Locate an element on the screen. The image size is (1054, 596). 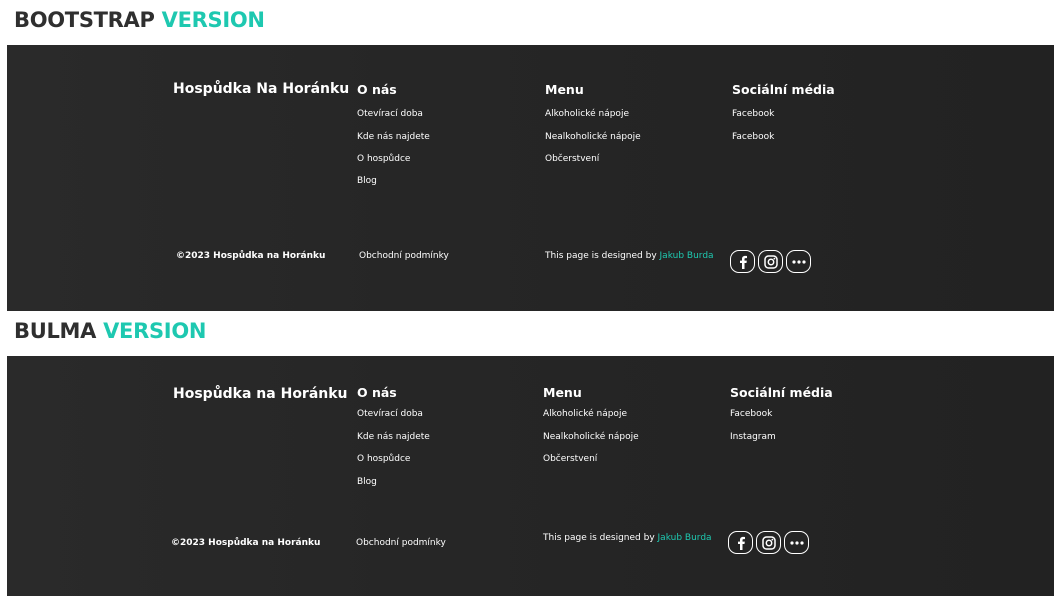
footer-brand: Hospůdka Na Horánku is located at coordinates (261, 89).